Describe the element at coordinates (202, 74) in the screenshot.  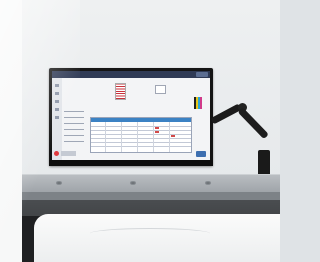
I see `logo-icon` at that location.